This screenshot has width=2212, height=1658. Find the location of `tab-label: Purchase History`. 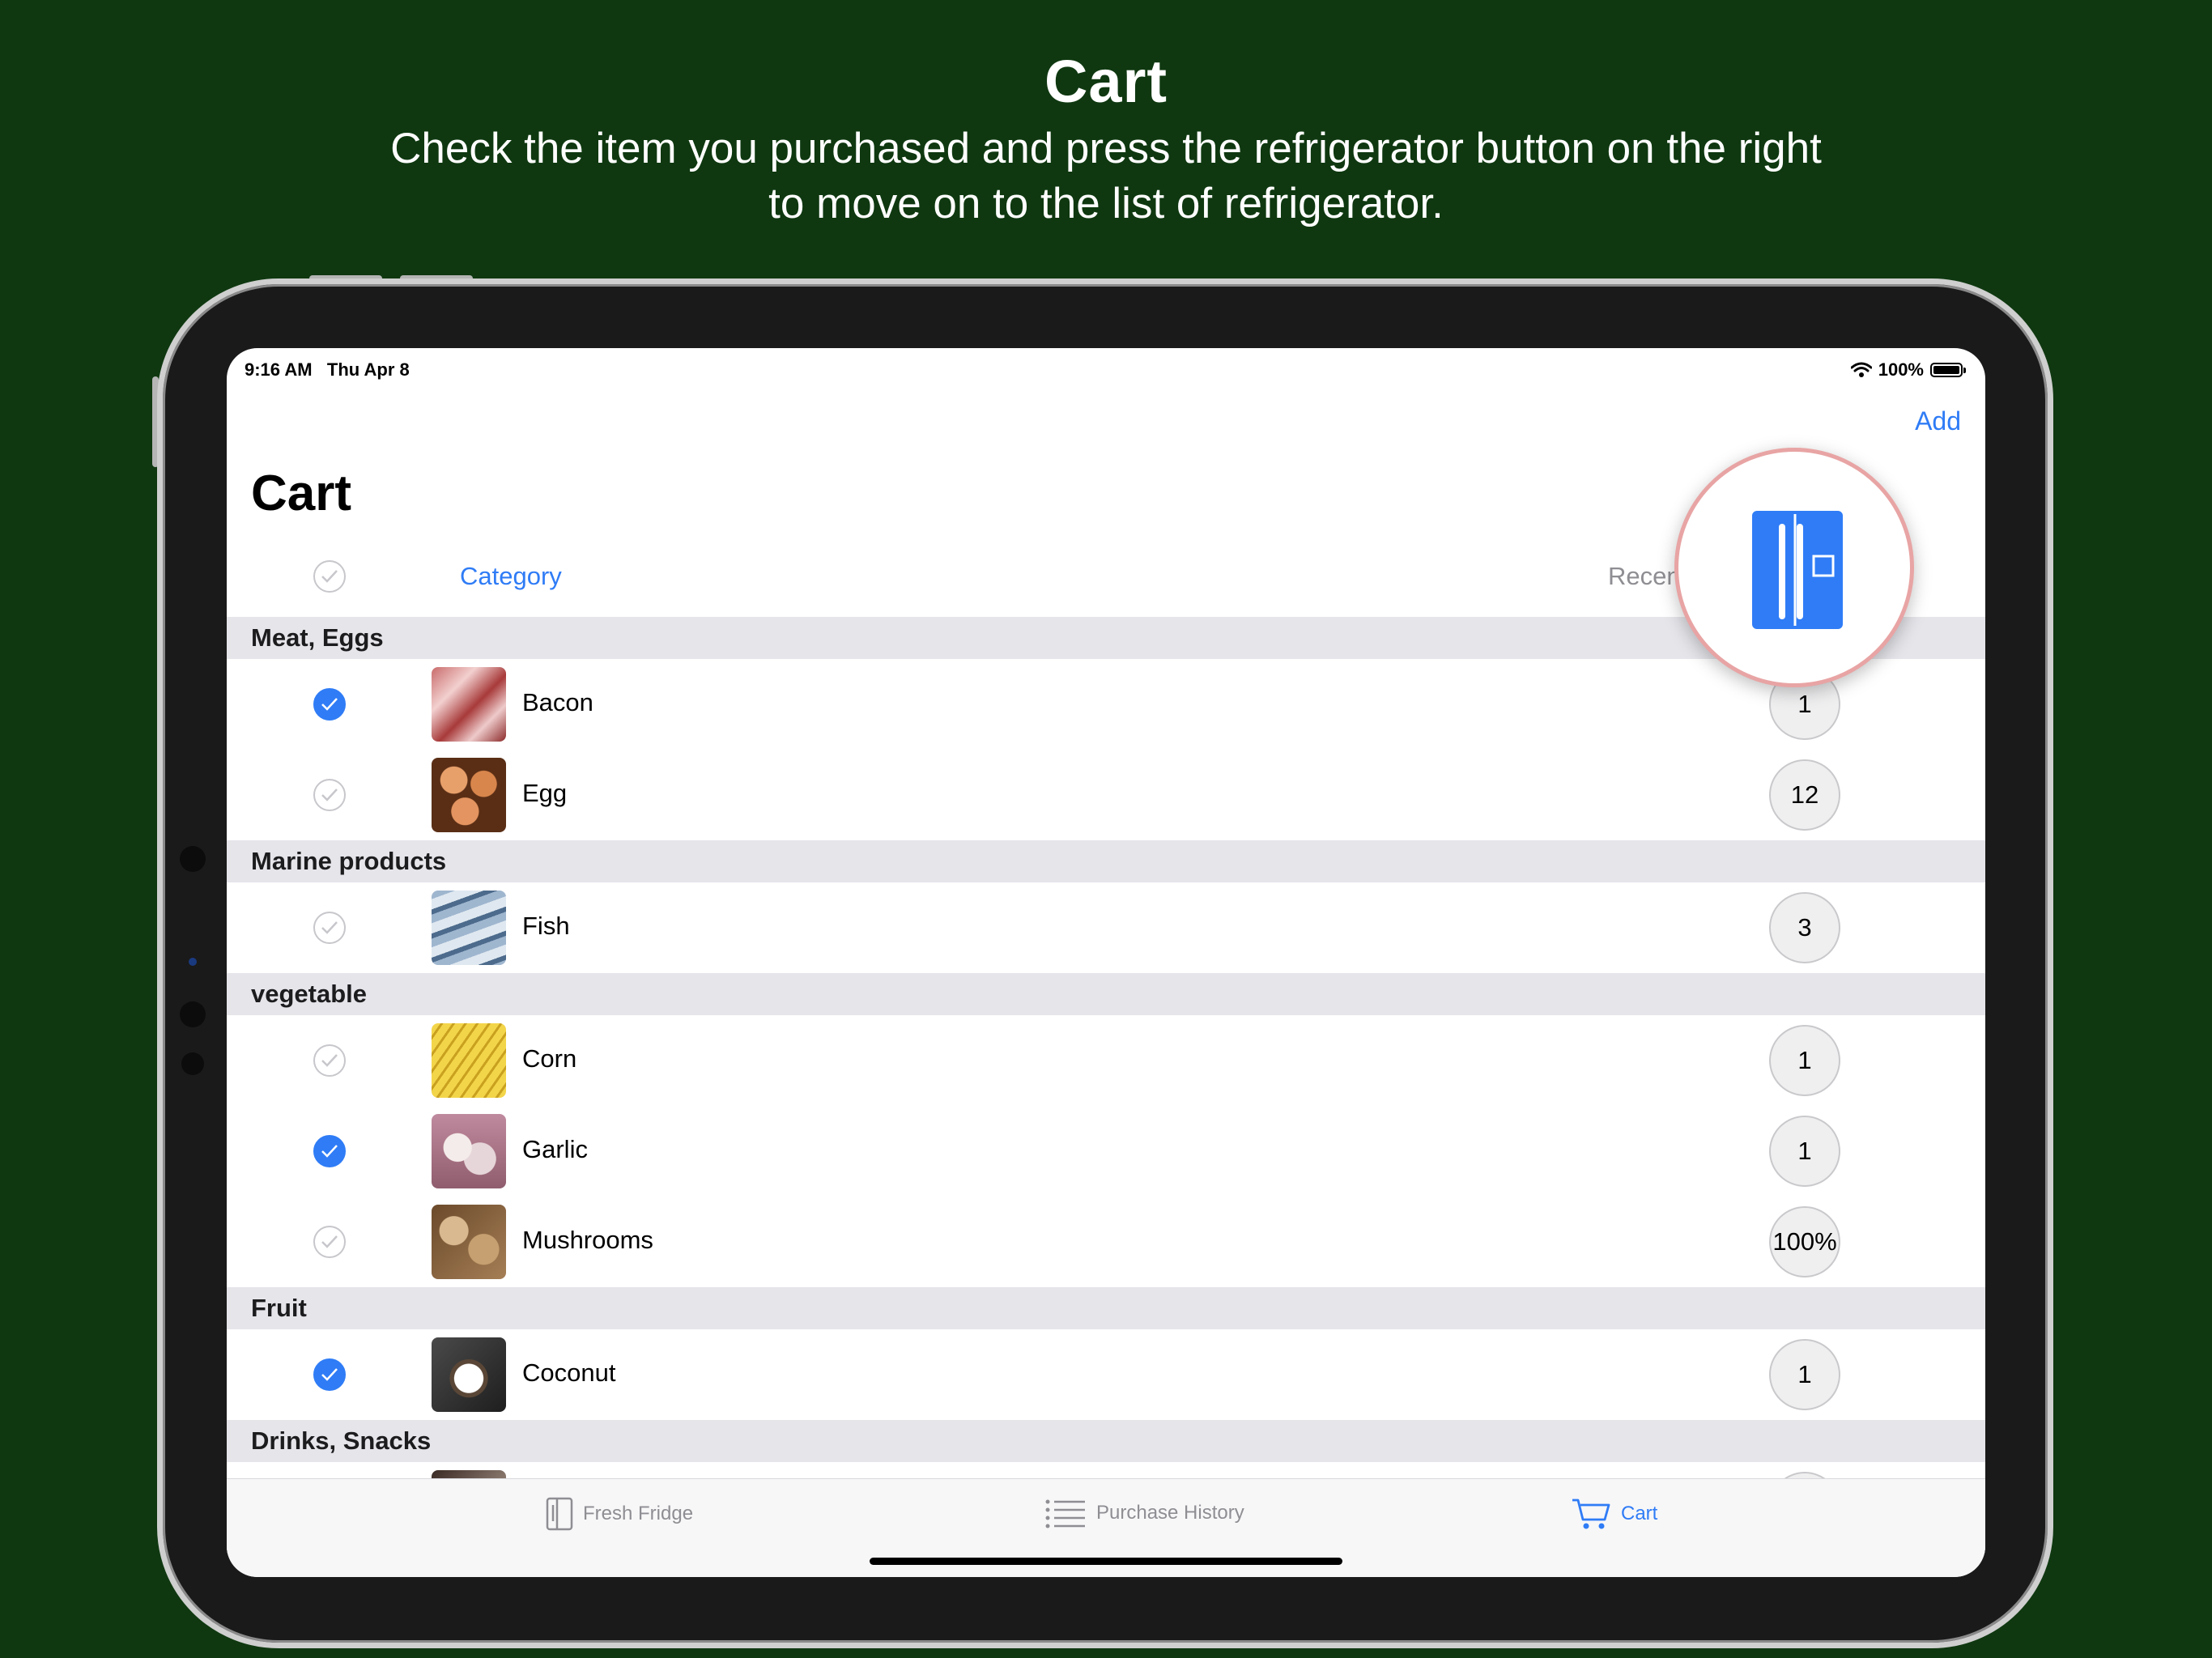

tab-label: Purchase History is located at coordinates (1170, 1513).